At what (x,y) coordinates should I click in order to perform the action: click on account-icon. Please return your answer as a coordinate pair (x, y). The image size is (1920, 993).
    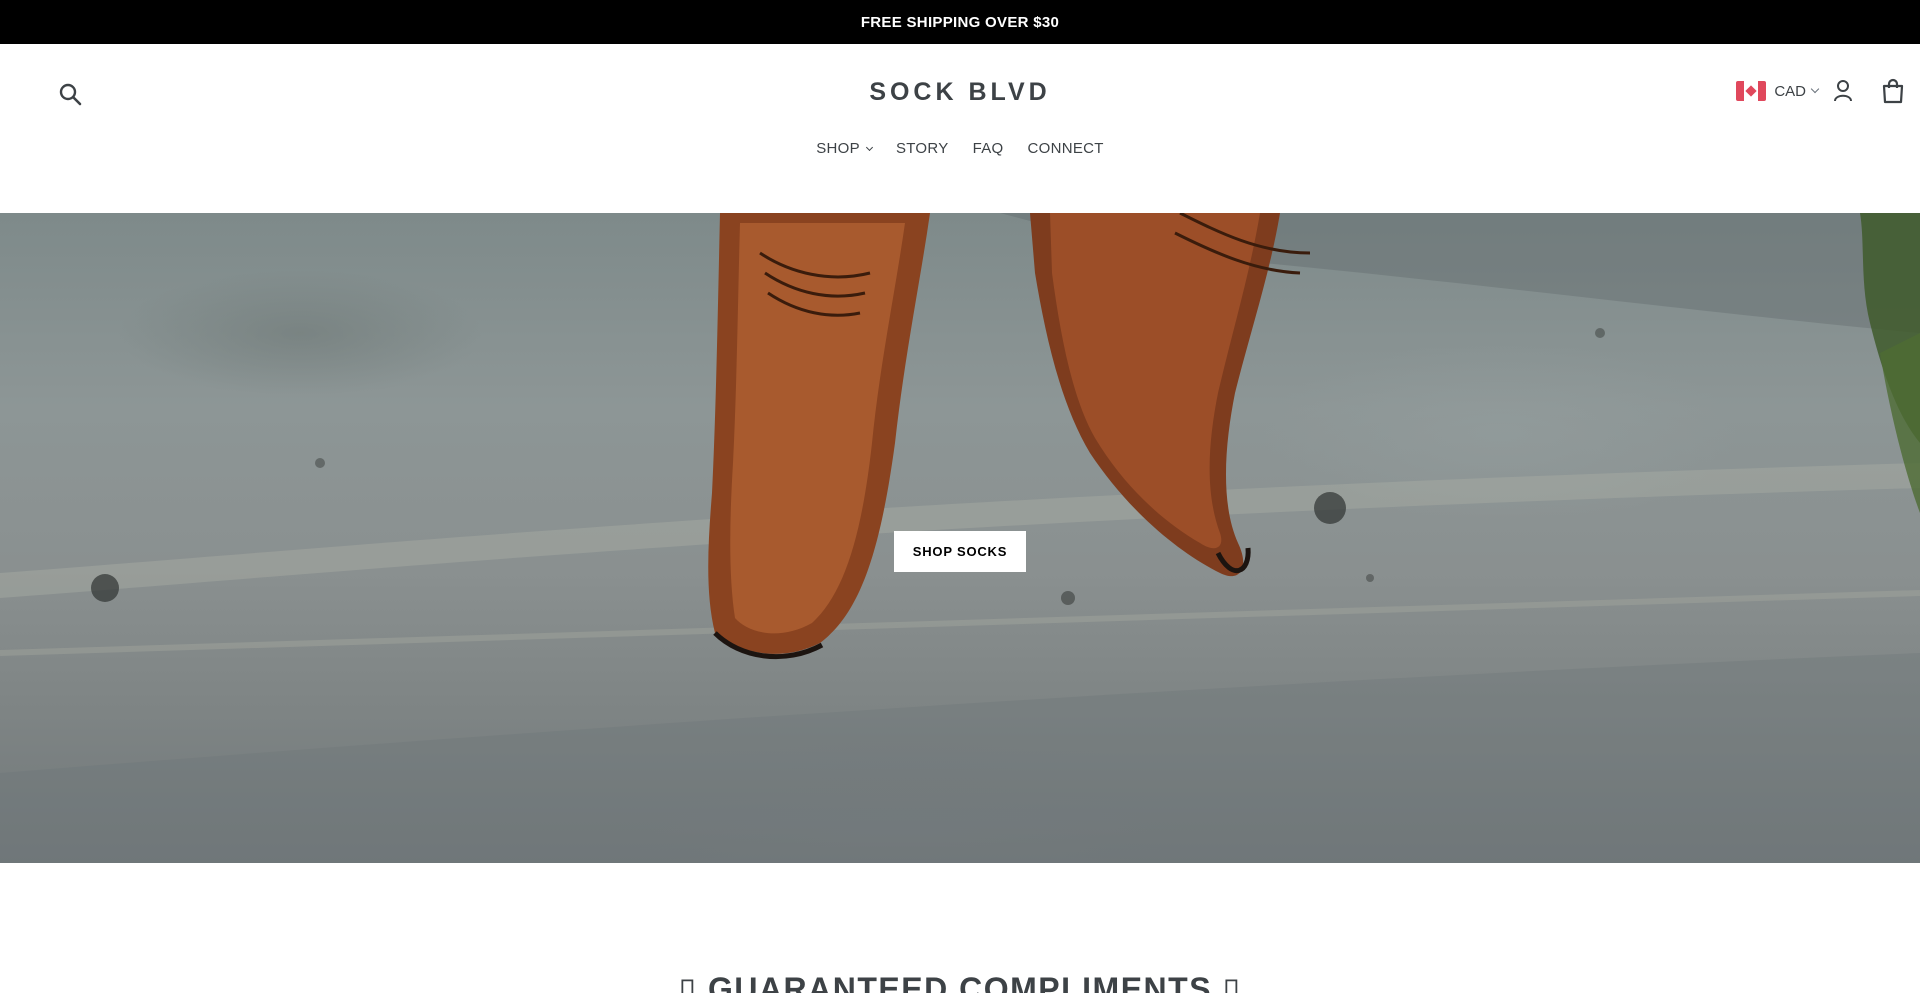
    Looking at the image, I should click on (1843, 91).